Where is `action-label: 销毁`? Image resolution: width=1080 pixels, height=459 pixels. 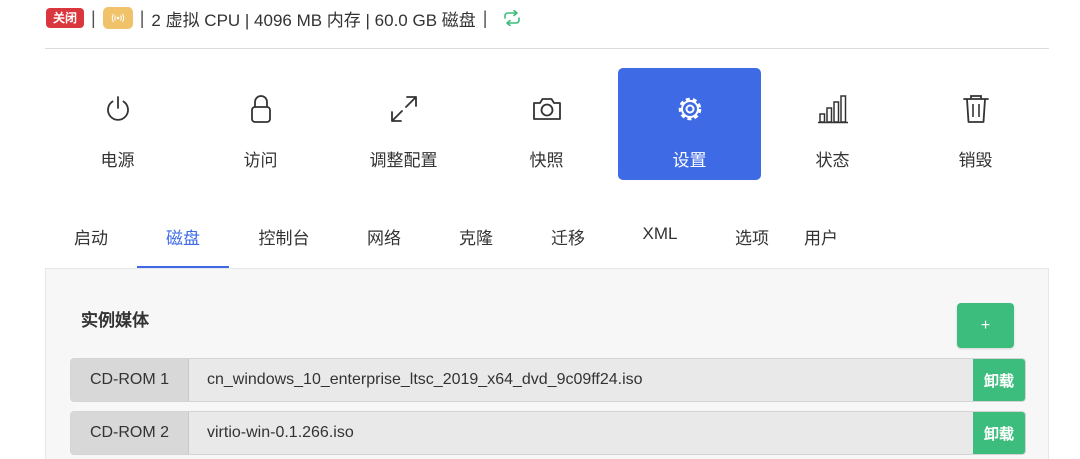 action-label: 销毁 is located at coordinates (975, 160).